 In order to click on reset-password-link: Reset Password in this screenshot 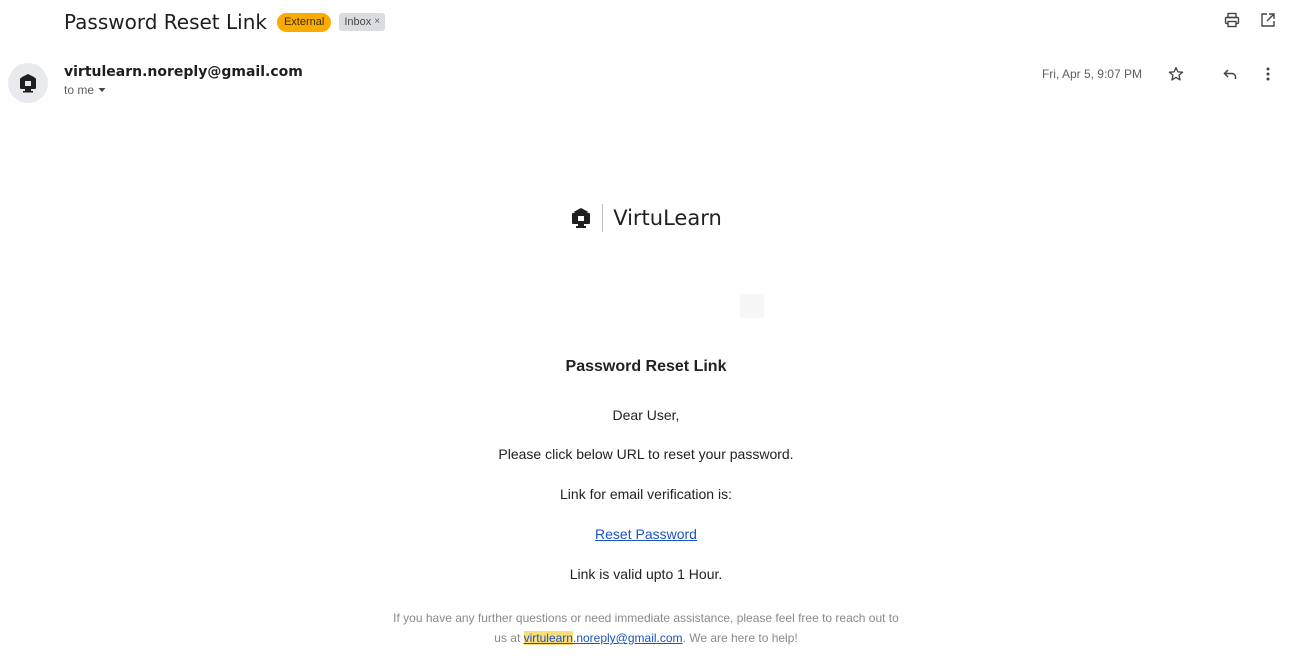, I will do `click(646, 534)`.